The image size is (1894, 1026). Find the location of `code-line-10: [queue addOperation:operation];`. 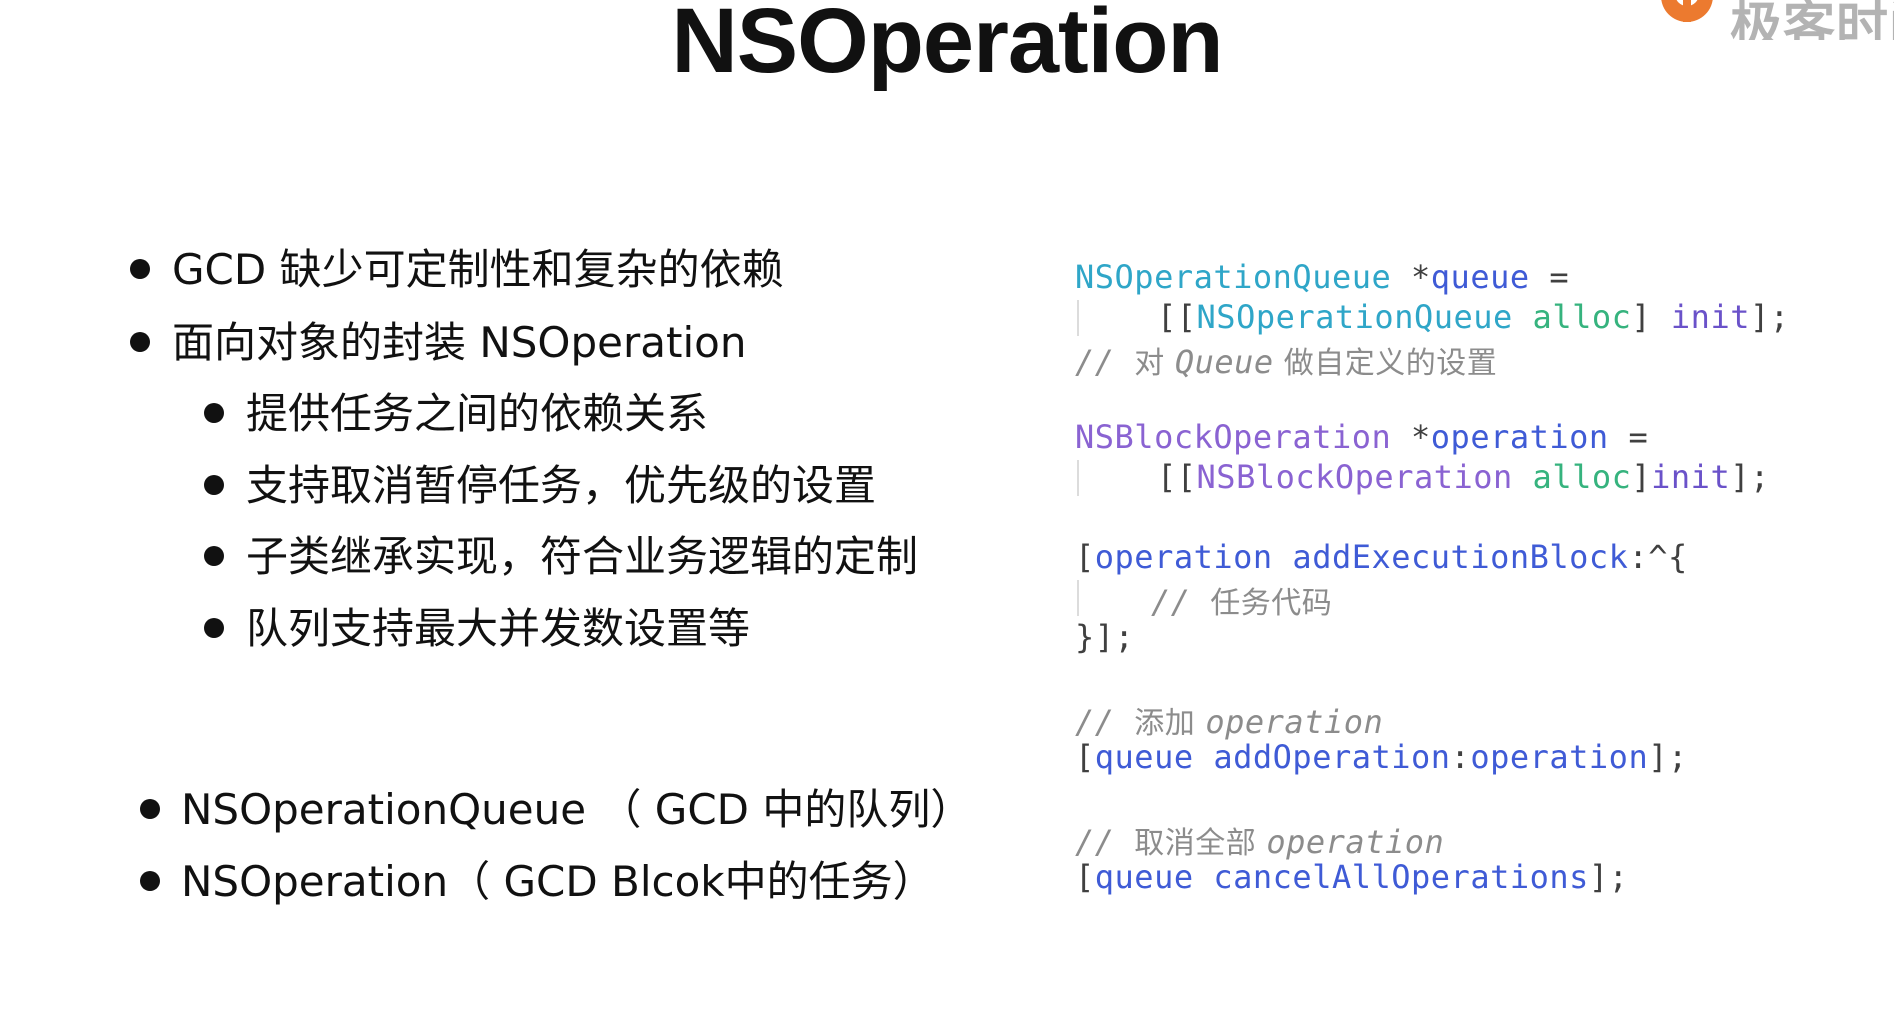

code-line-10: [queue addOperation:operation]; is located at coordinates (1381, 757).